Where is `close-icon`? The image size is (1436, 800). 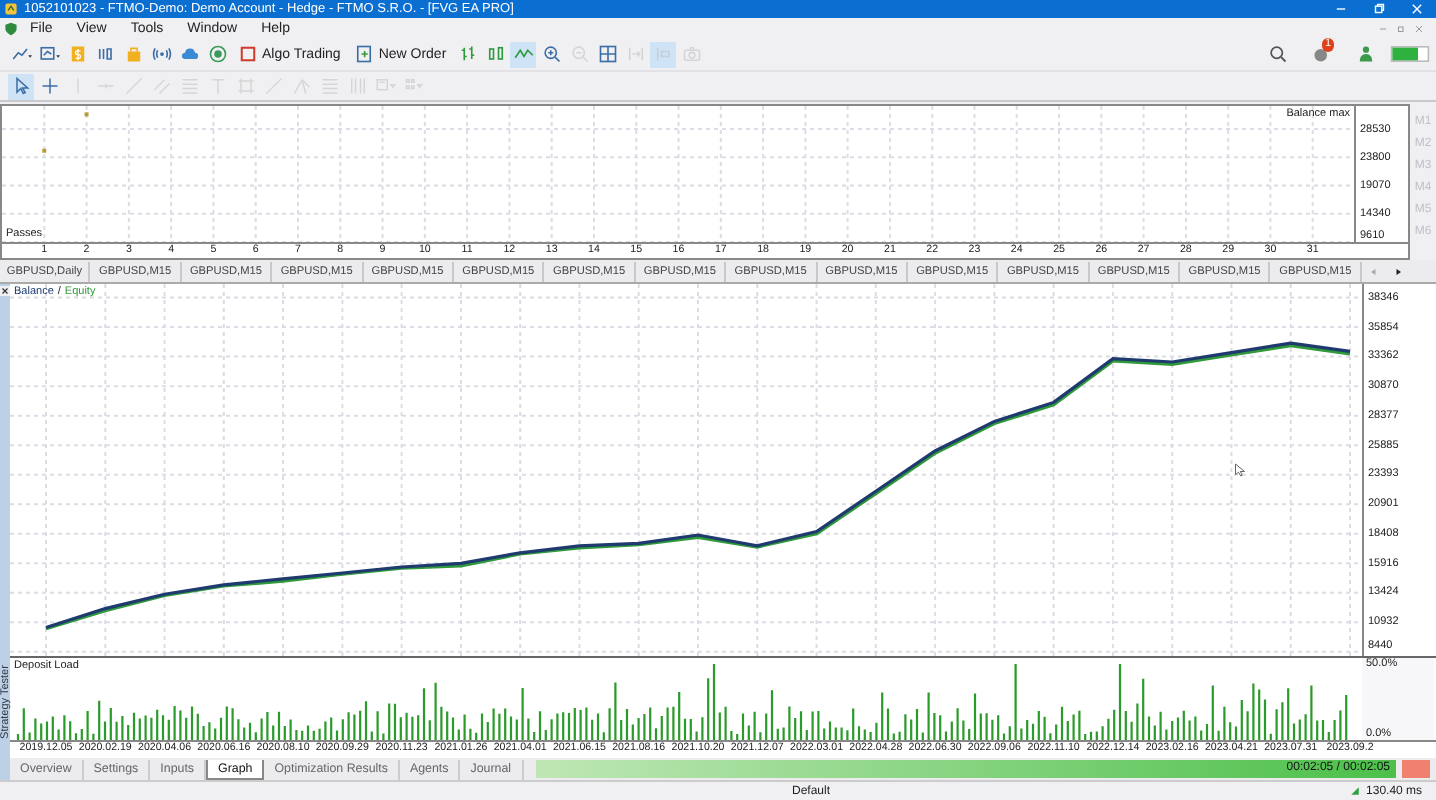
close-icon is located at coordinates (5, 291).